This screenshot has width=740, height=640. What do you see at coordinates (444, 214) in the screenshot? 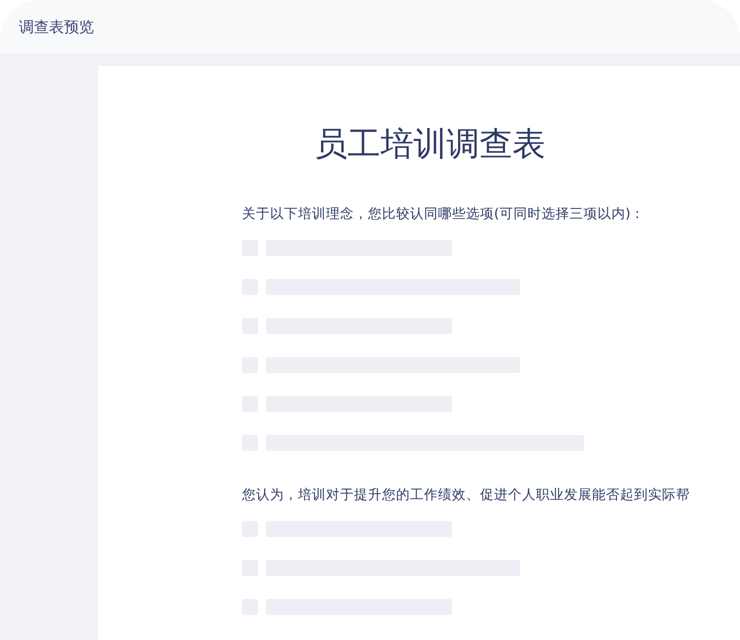
I see `question-text: 关于以下培训理念，您比较认同哪些选项(可同时选择三项以内)：` at bounding box center [444, 214].